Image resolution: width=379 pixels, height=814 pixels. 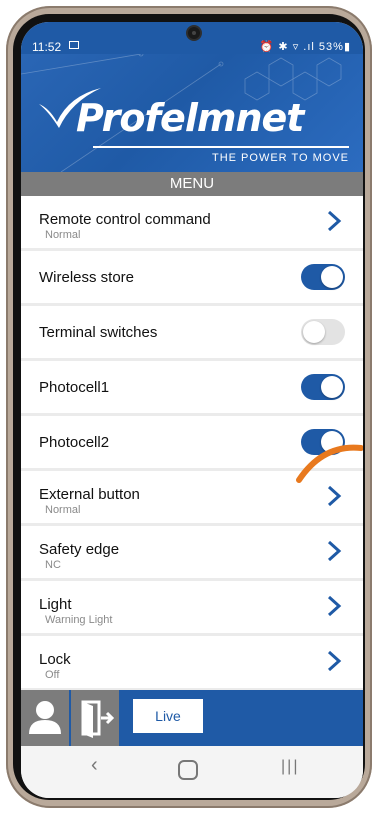 I want to click on bottom-bar: Live, so click(x=192, y=718).